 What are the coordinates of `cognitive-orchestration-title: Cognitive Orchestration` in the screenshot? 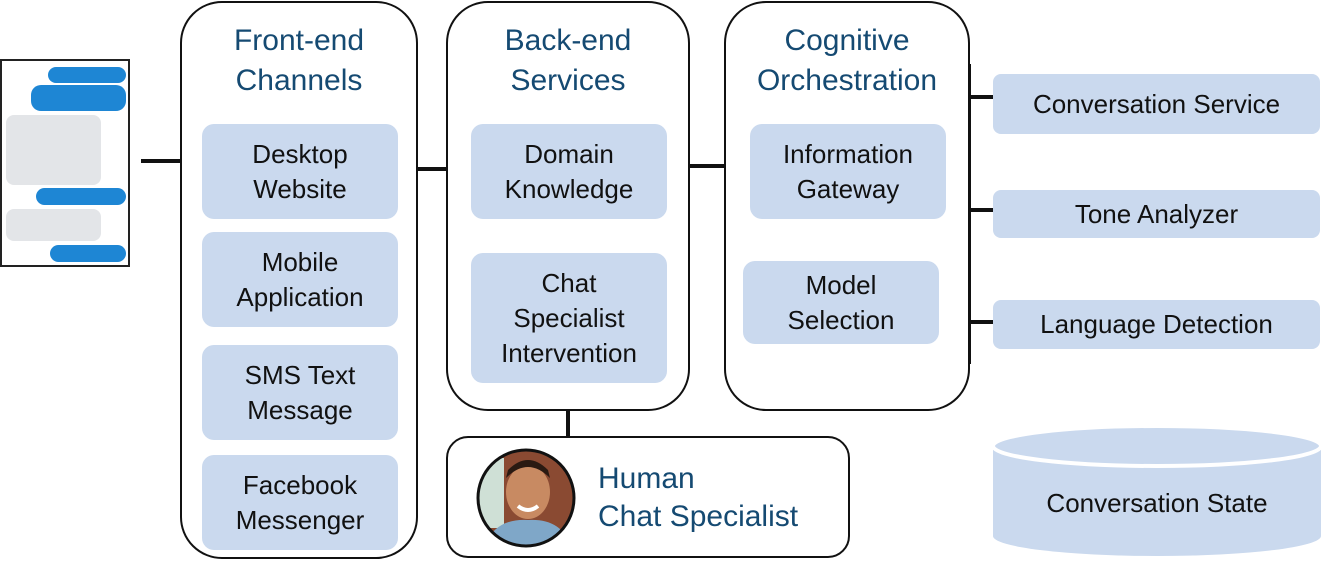 It's located at (847, 60).